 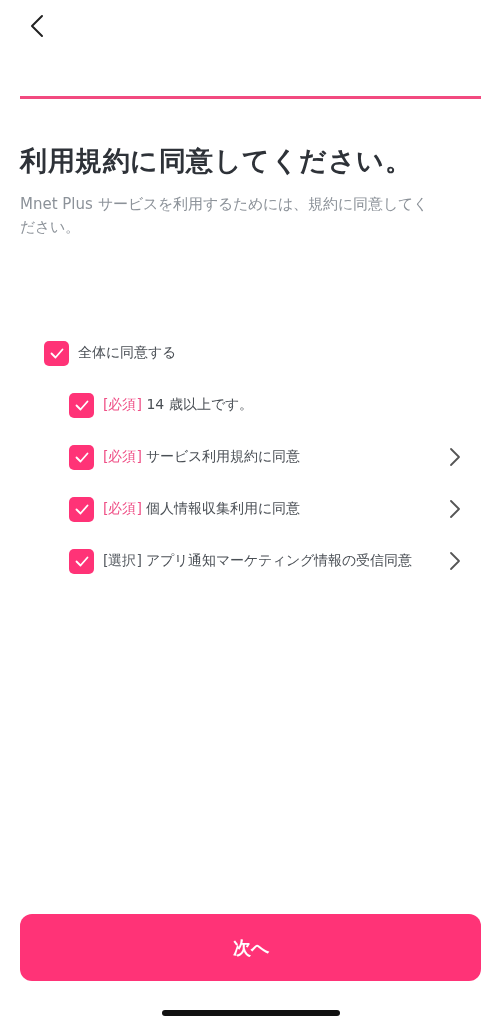 I want to click on term-label: [必須] 個人情報収集利用に同意, so click(x=276, y=509).